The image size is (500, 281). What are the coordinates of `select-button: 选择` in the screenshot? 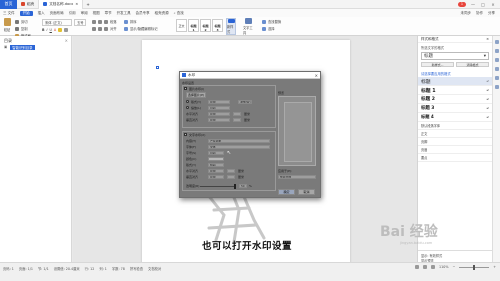 It's located at (271, 28).